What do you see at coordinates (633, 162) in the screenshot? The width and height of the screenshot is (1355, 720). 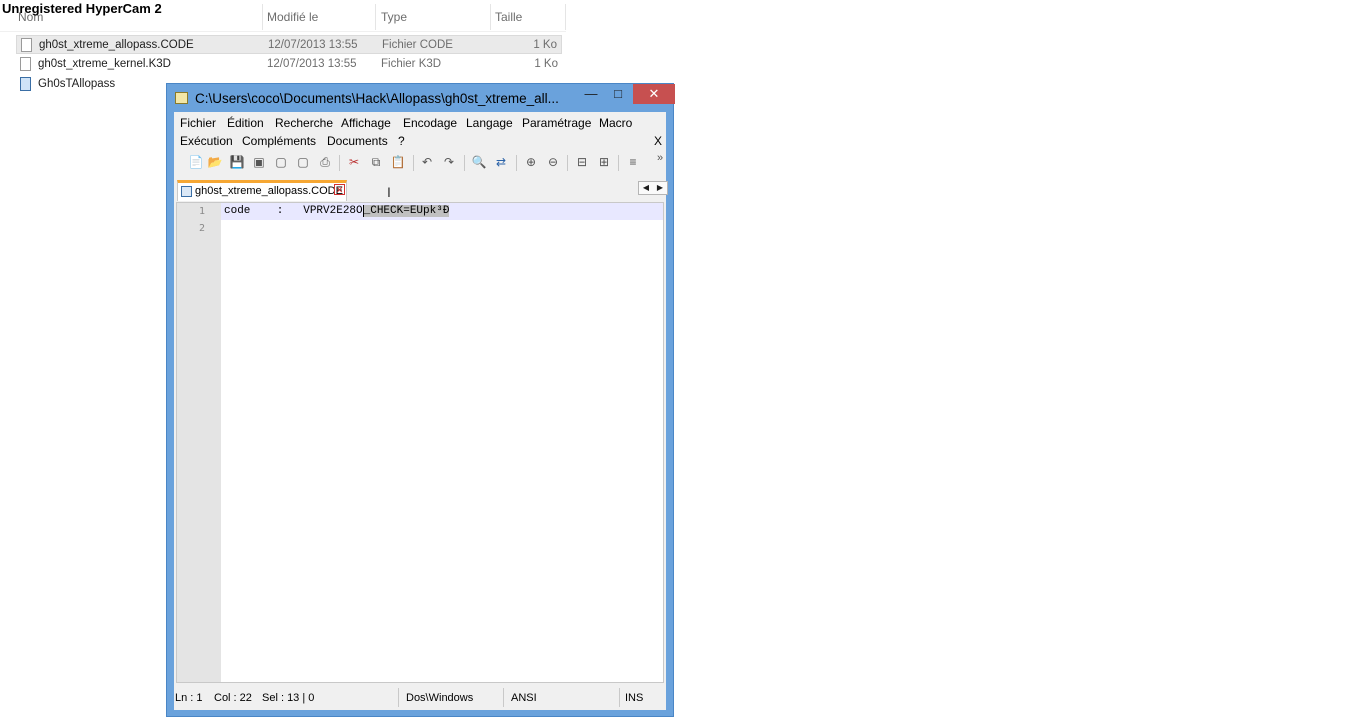 I see `word-wrap-icon: ≡` at bounding box center [633, 162].